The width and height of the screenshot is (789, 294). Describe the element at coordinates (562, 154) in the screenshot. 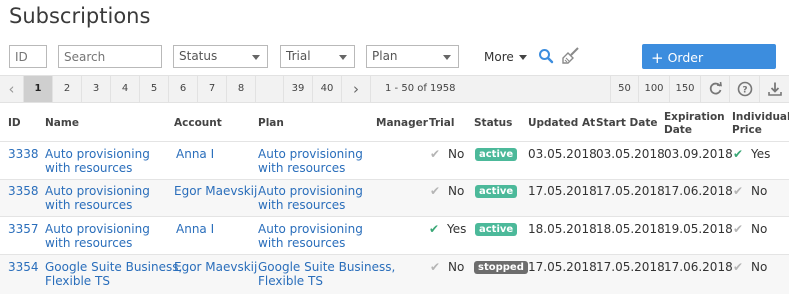

I see `row-updated-at: 03.05.2018` at that location.